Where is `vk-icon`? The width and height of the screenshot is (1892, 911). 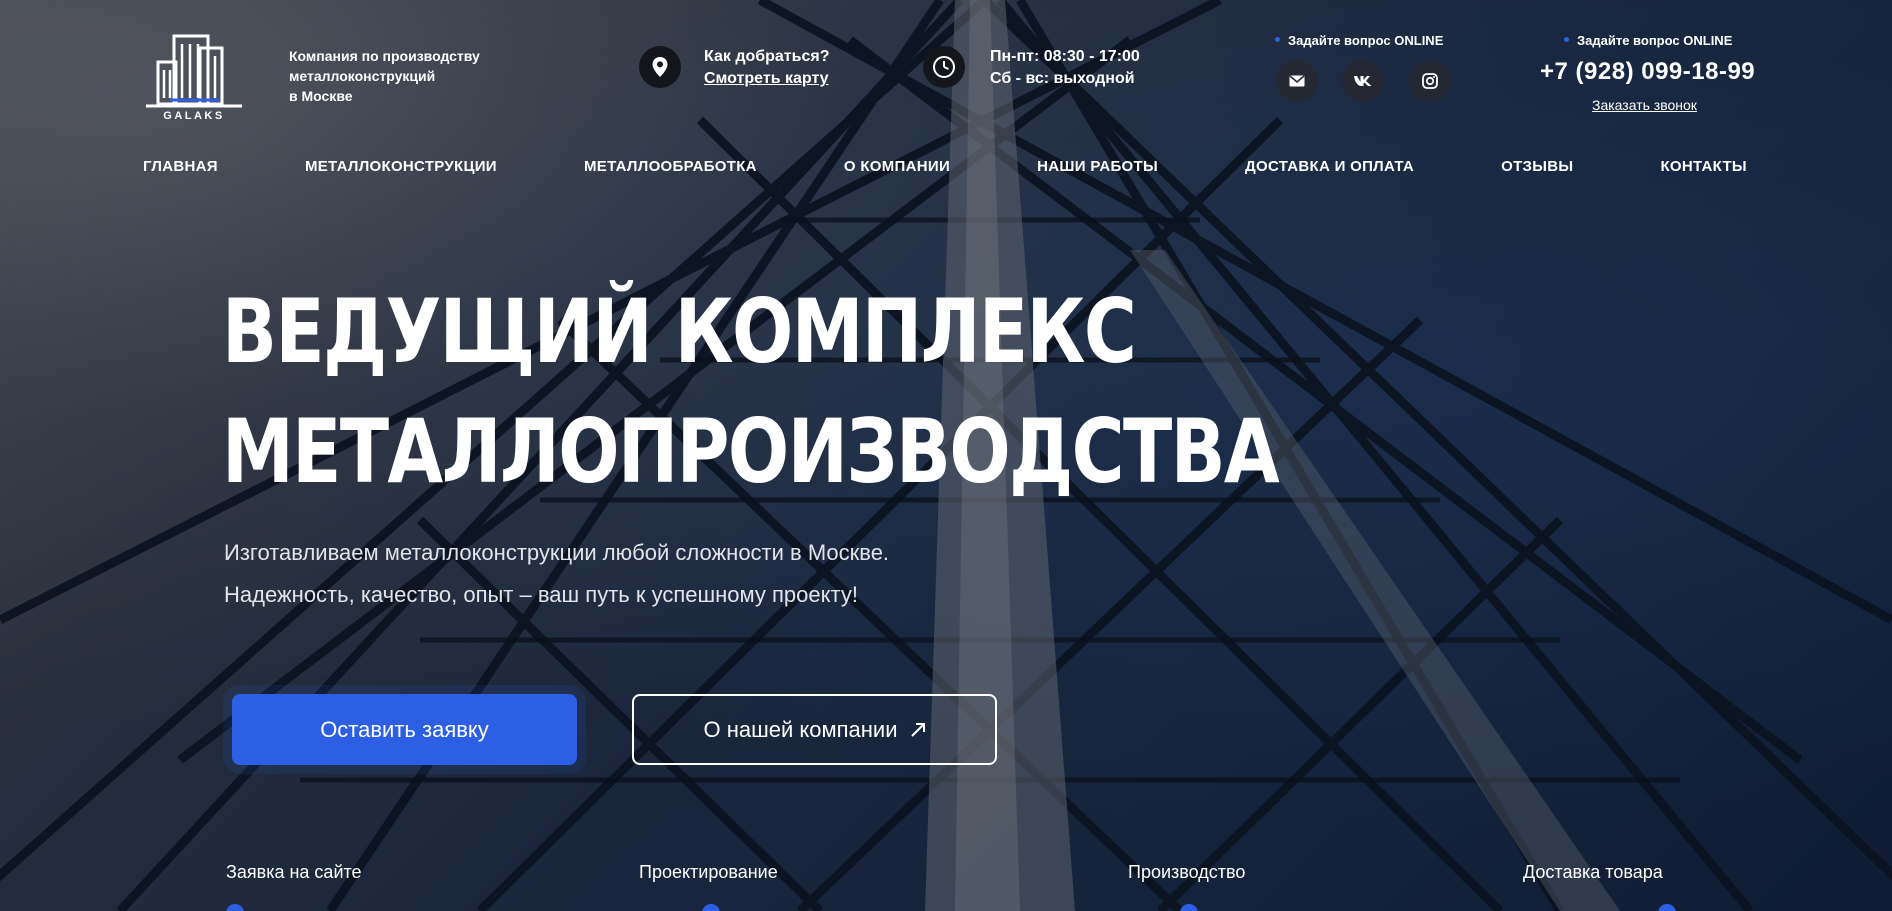 vk-icon is located at coordinates (1363, 81).